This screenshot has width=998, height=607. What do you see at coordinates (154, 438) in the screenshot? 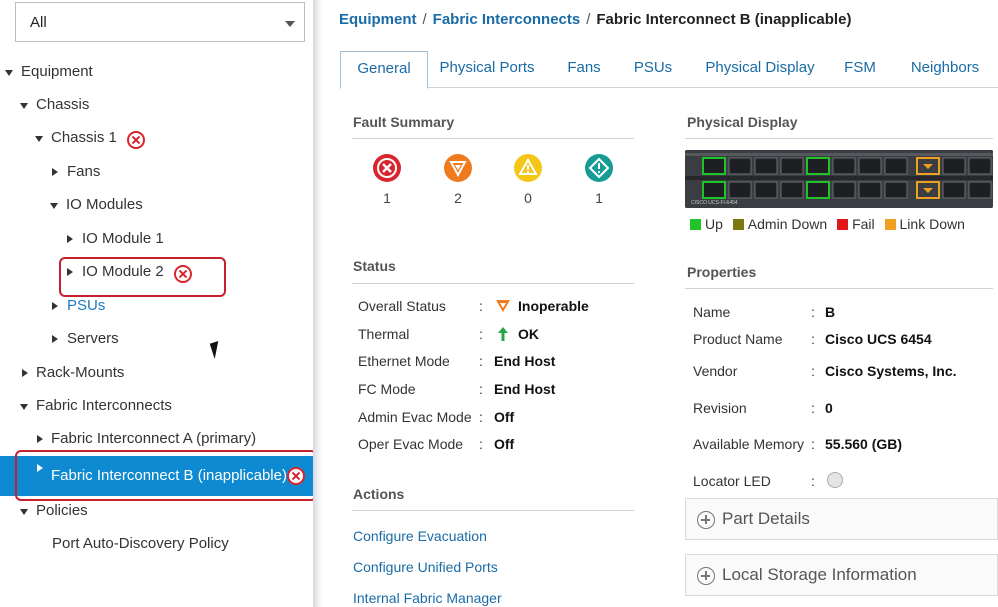
I see `tree-label: Fabric Interconnect A (primary)` at bounding box center [154, 438].